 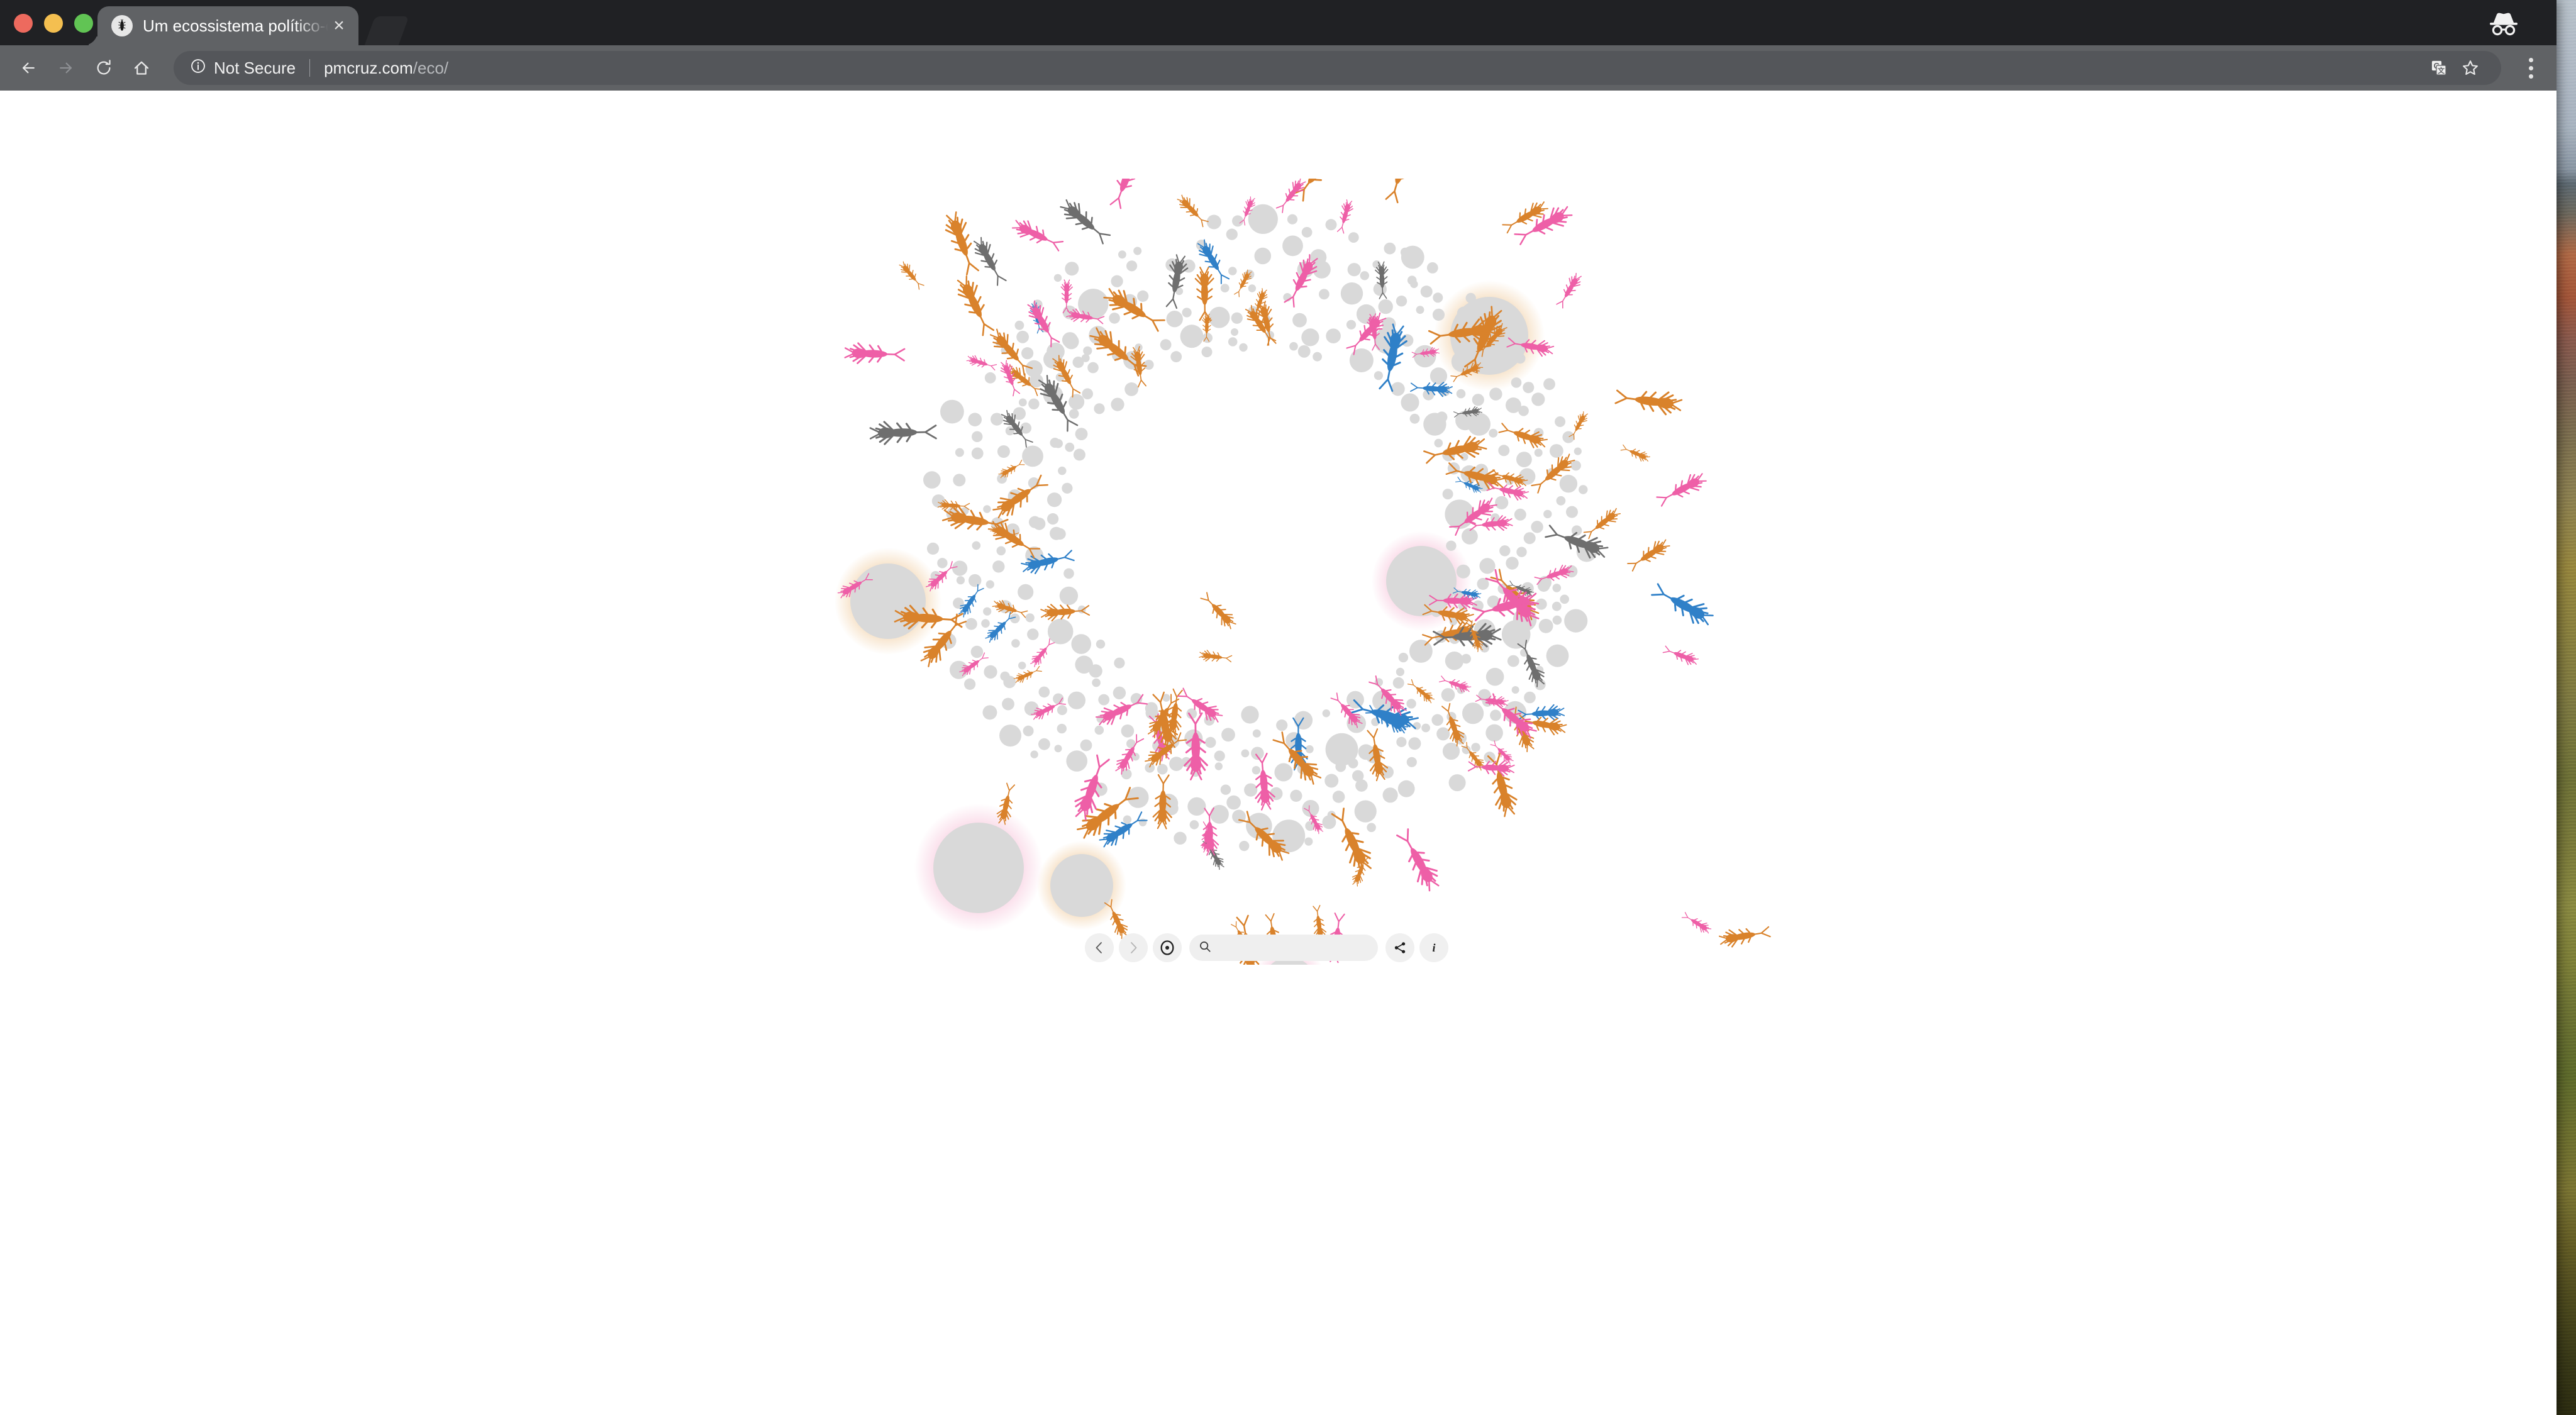 What do you see at coordinates (1133, 948) in the screenshot?
I see `next-button` at bounding box center [1133, 948].